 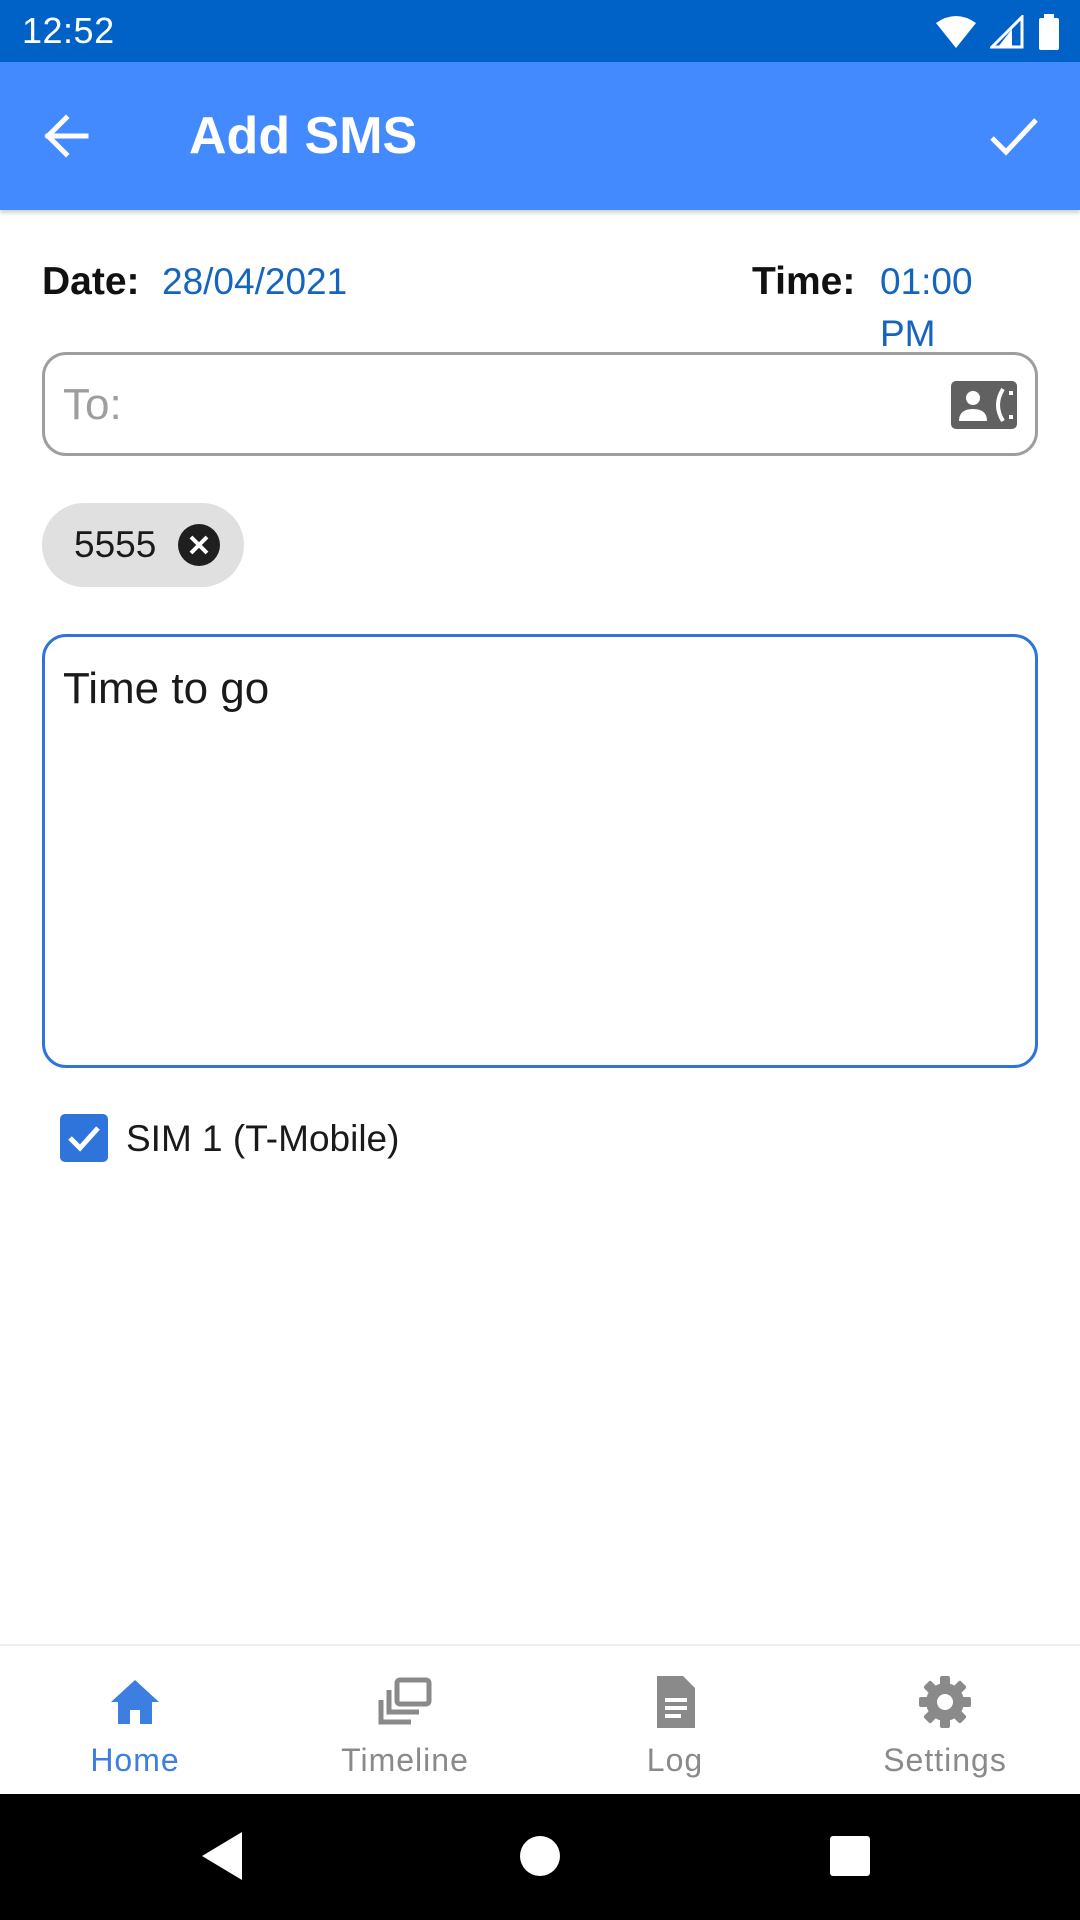 What do you see at coordinates (135, 1702) in the screenshot?
I see `home-icon` at bounding box center [135, 1702].